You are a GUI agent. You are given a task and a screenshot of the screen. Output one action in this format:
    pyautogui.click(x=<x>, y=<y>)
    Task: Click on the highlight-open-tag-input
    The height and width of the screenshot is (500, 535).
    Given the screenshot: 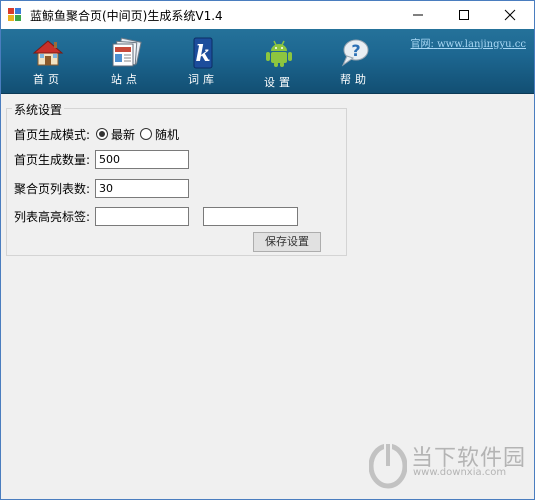 What is the action you would take?
    pyautogui.click(x=142, y=216)
    